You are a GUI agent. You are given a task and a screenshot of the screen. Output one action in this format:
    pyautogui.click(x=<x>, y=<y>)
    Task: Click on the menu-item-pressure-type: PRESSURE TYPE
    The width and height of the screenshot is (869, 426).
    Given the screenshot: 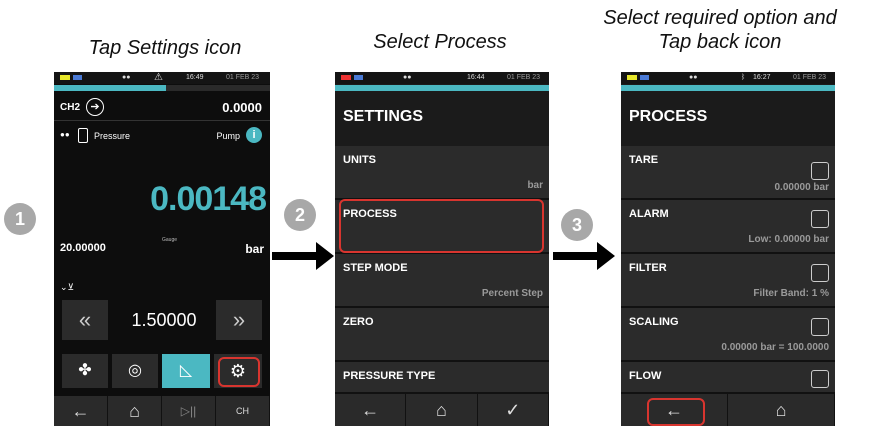 What is the action you would take?
    pyautogui.click(x=442, y=378)
    